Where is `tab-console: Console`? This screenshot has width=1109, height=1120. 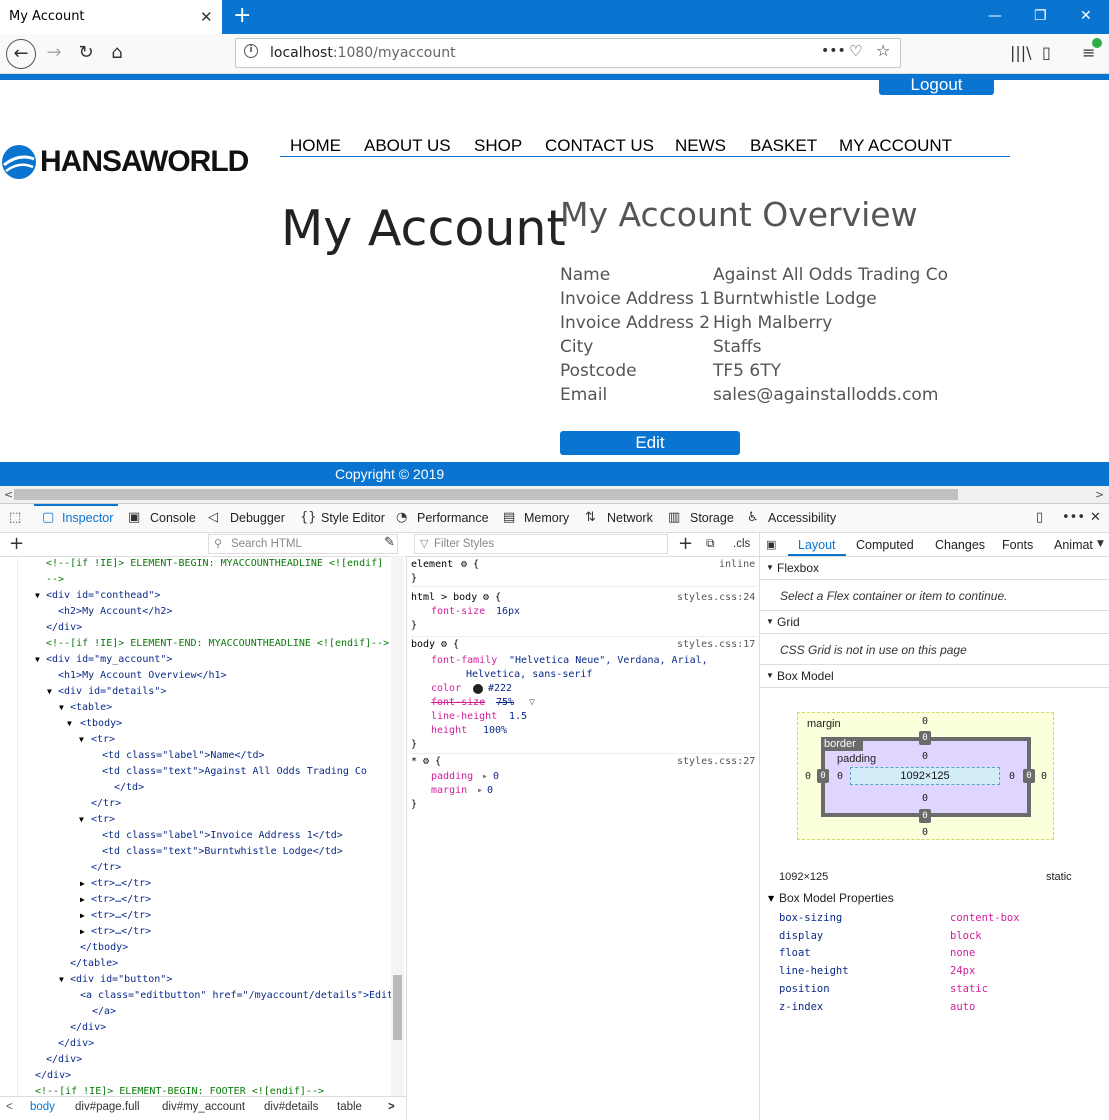 tab-console: Console is located at coordinates (173, 518).